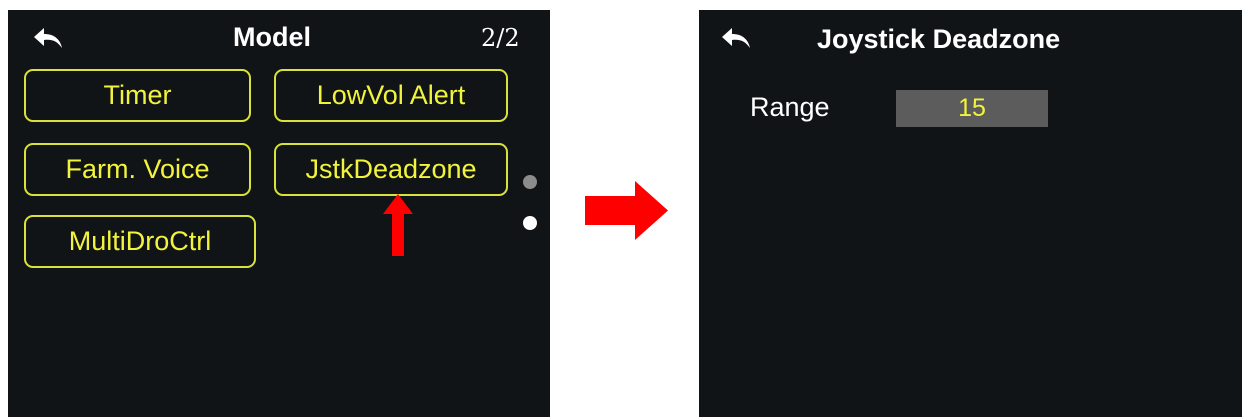  What do you see at coordinates (500, 38) in the screenshot?
I see `page-indicator: 2/2` at bounding box center [500, 38].